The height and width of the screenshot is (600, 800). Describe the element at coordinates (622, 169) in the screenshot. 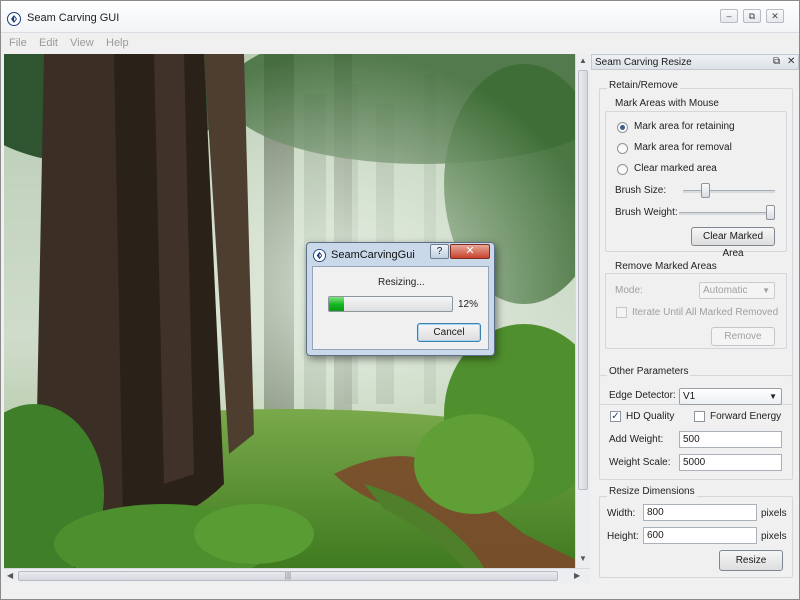

I see `radio-clear-marked` at that location.